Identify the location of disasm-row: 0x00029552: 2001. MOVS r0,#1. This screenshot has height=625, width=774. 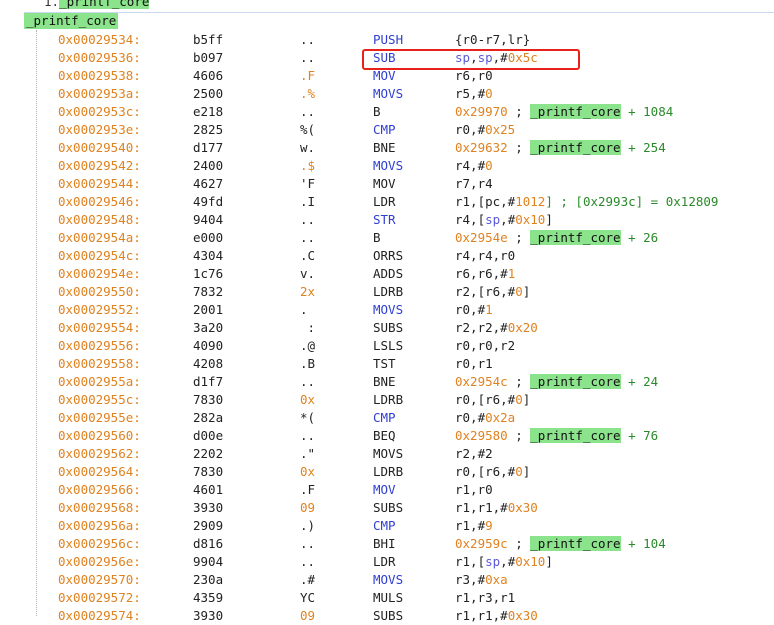
(387, 310).